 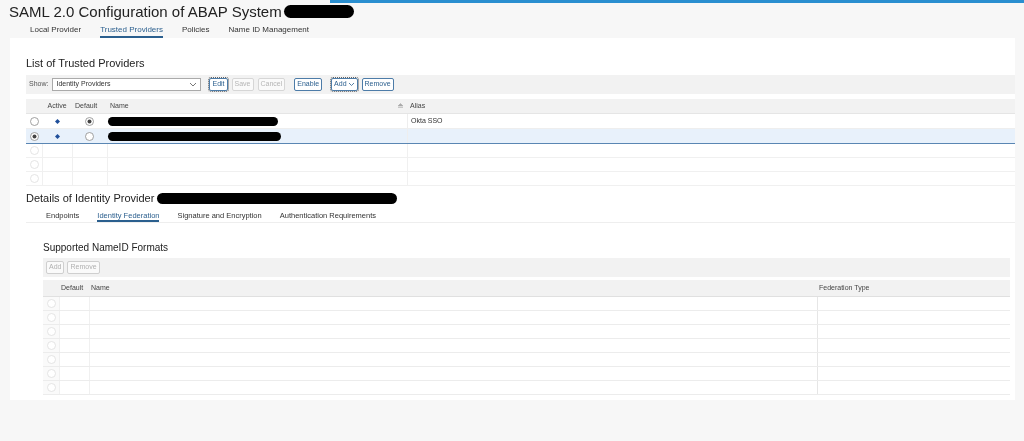 What do you see at coordinates (196, 31) in the screenshot?
I see `tab: Policies` at bounding box center [196, 31].